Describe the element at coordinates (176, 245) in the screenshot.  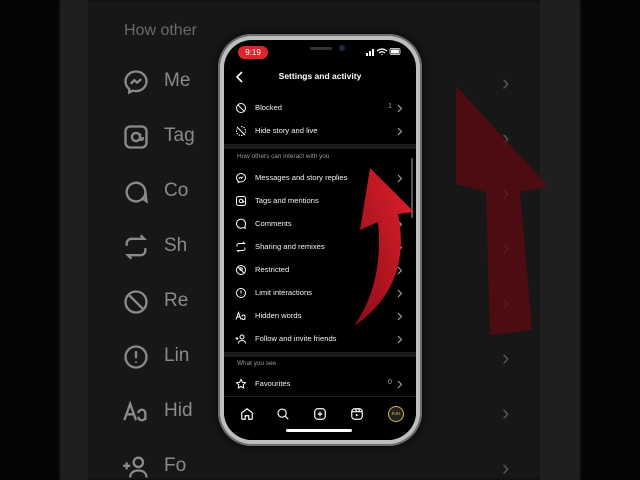
I see `background-row-label: Sh` at that location.